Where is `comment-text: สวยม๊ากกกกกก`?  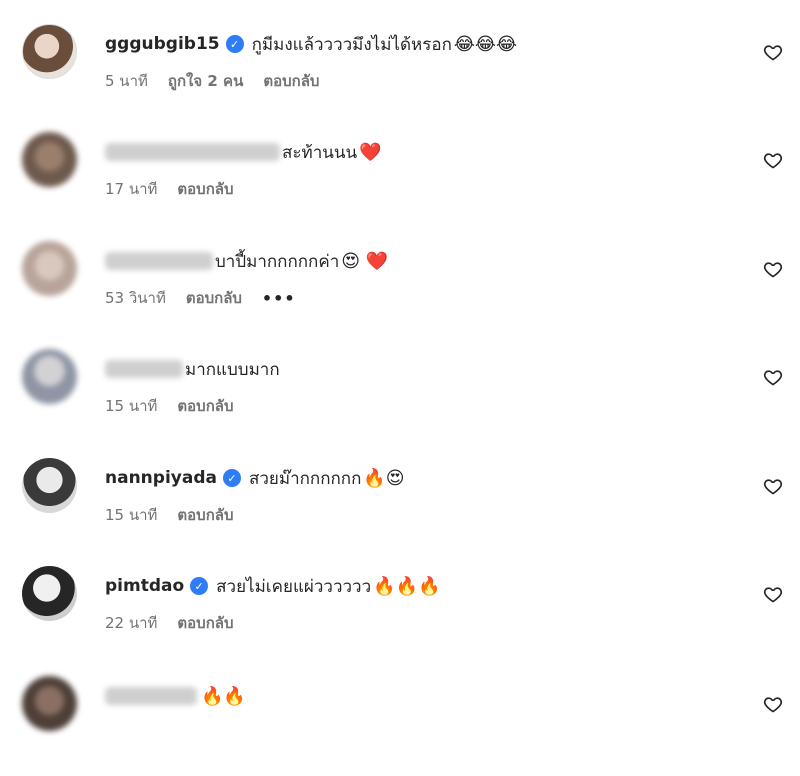 comment-text: สวยม๊ากกกกกก is located at coordinates (305, 478).